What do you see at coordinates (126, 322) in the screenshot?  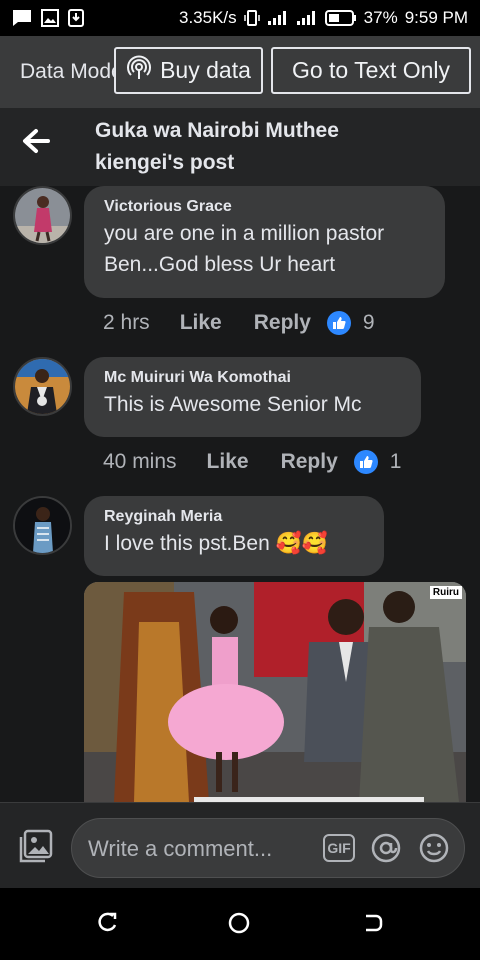 I see `comment-time: 2 hrs` at bounding box center [126, 322].